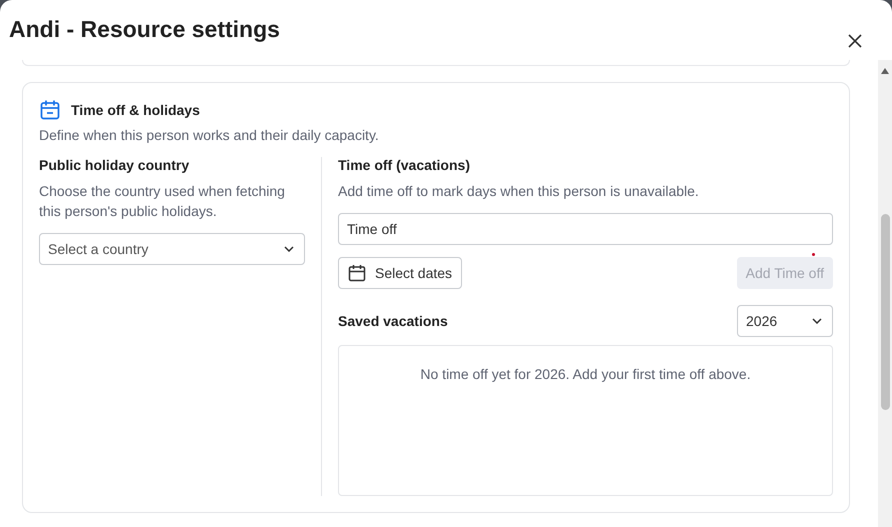 The image size is (892, 527). Describe the element at coordinates (855, 41) in the screenshot. I see `close-icon` at that location.